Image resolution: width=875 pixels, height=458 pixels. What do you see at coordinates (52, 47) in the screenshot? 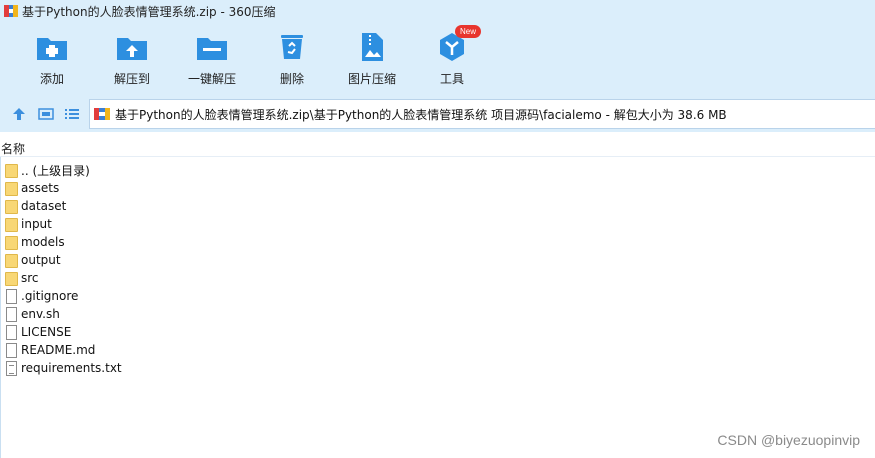
I see `add-archive-icon` at bounding box center [52, 47].